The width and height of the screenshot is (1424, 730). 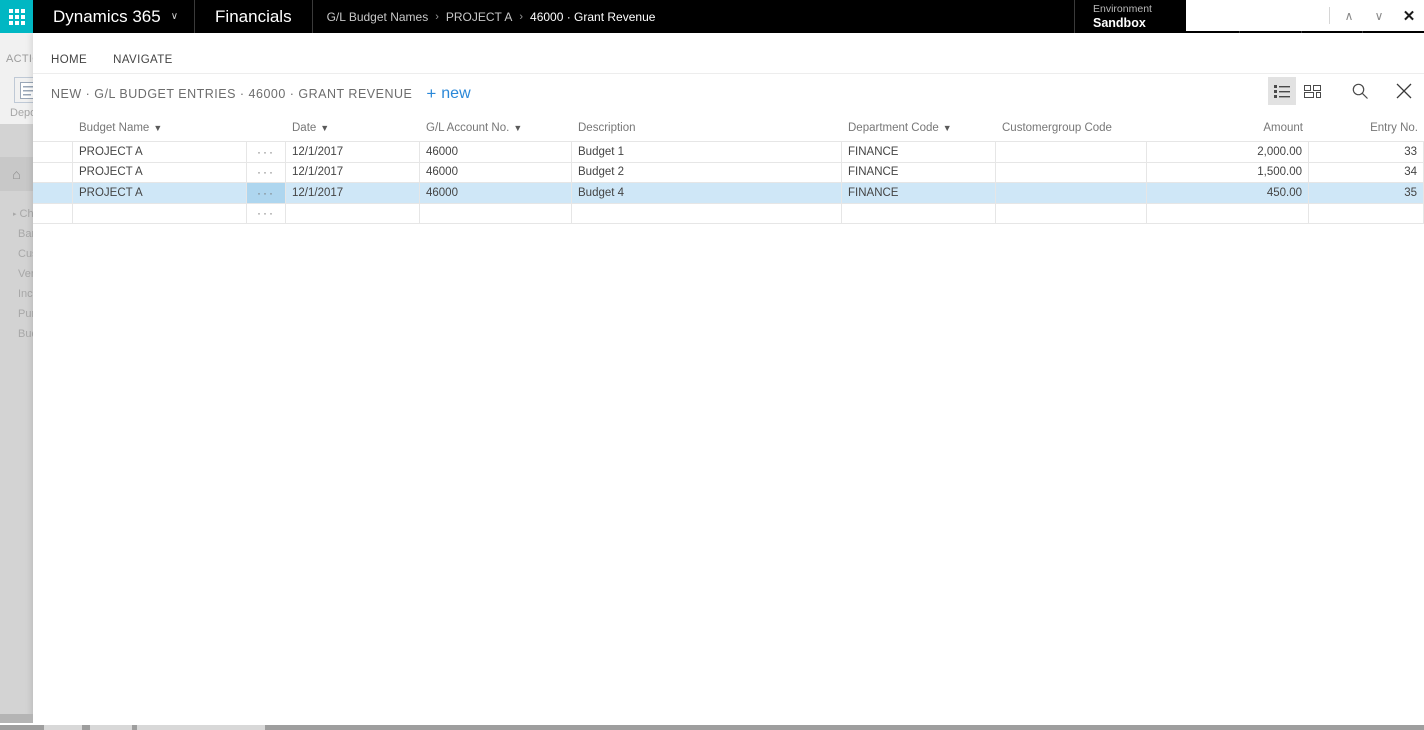 I want to click on top-popover-panel: ∧ ∨ ✕, so click(x=1305, y=15).